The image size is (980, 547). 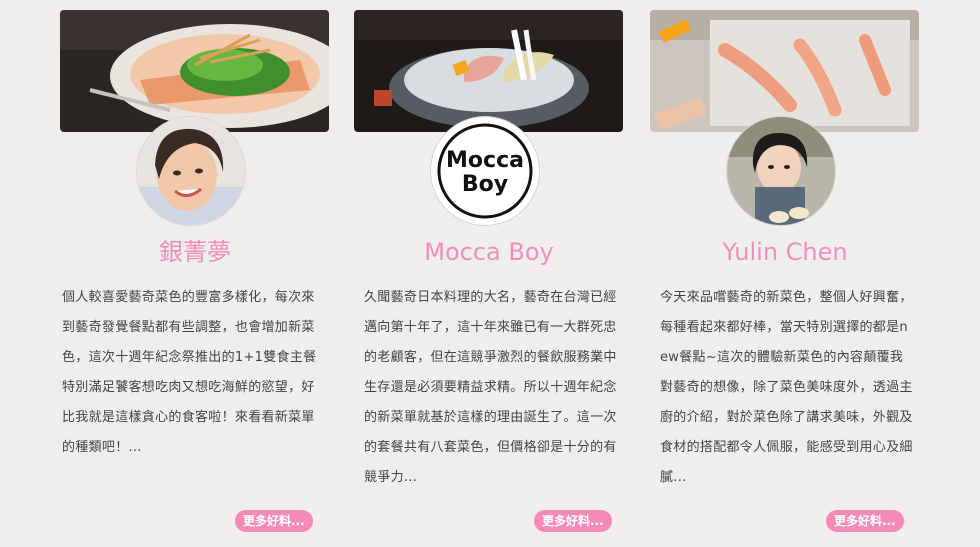 What do you see at coordinates (785, 252) in the screenshot?
I see `reviewer-name: Yulin Chen` at bounding box center [785, 252].